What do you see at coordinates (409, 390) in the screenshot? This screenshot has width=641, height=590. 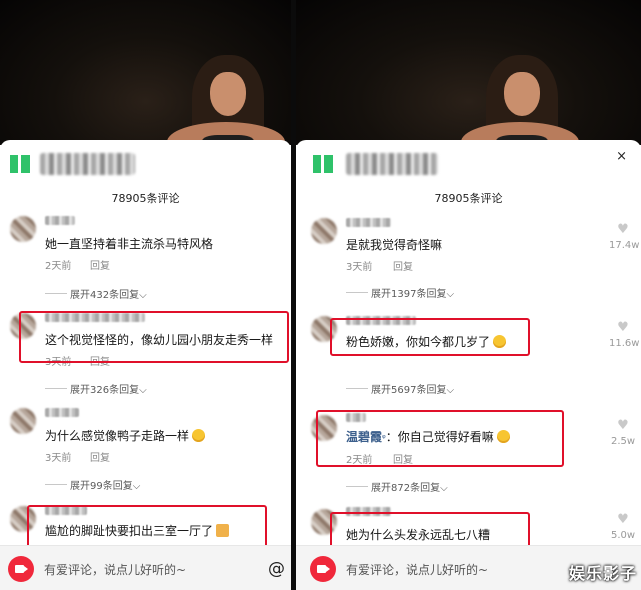 I see `expand-replies-label: 展开5697条回复` at bounding box center [409, 390].